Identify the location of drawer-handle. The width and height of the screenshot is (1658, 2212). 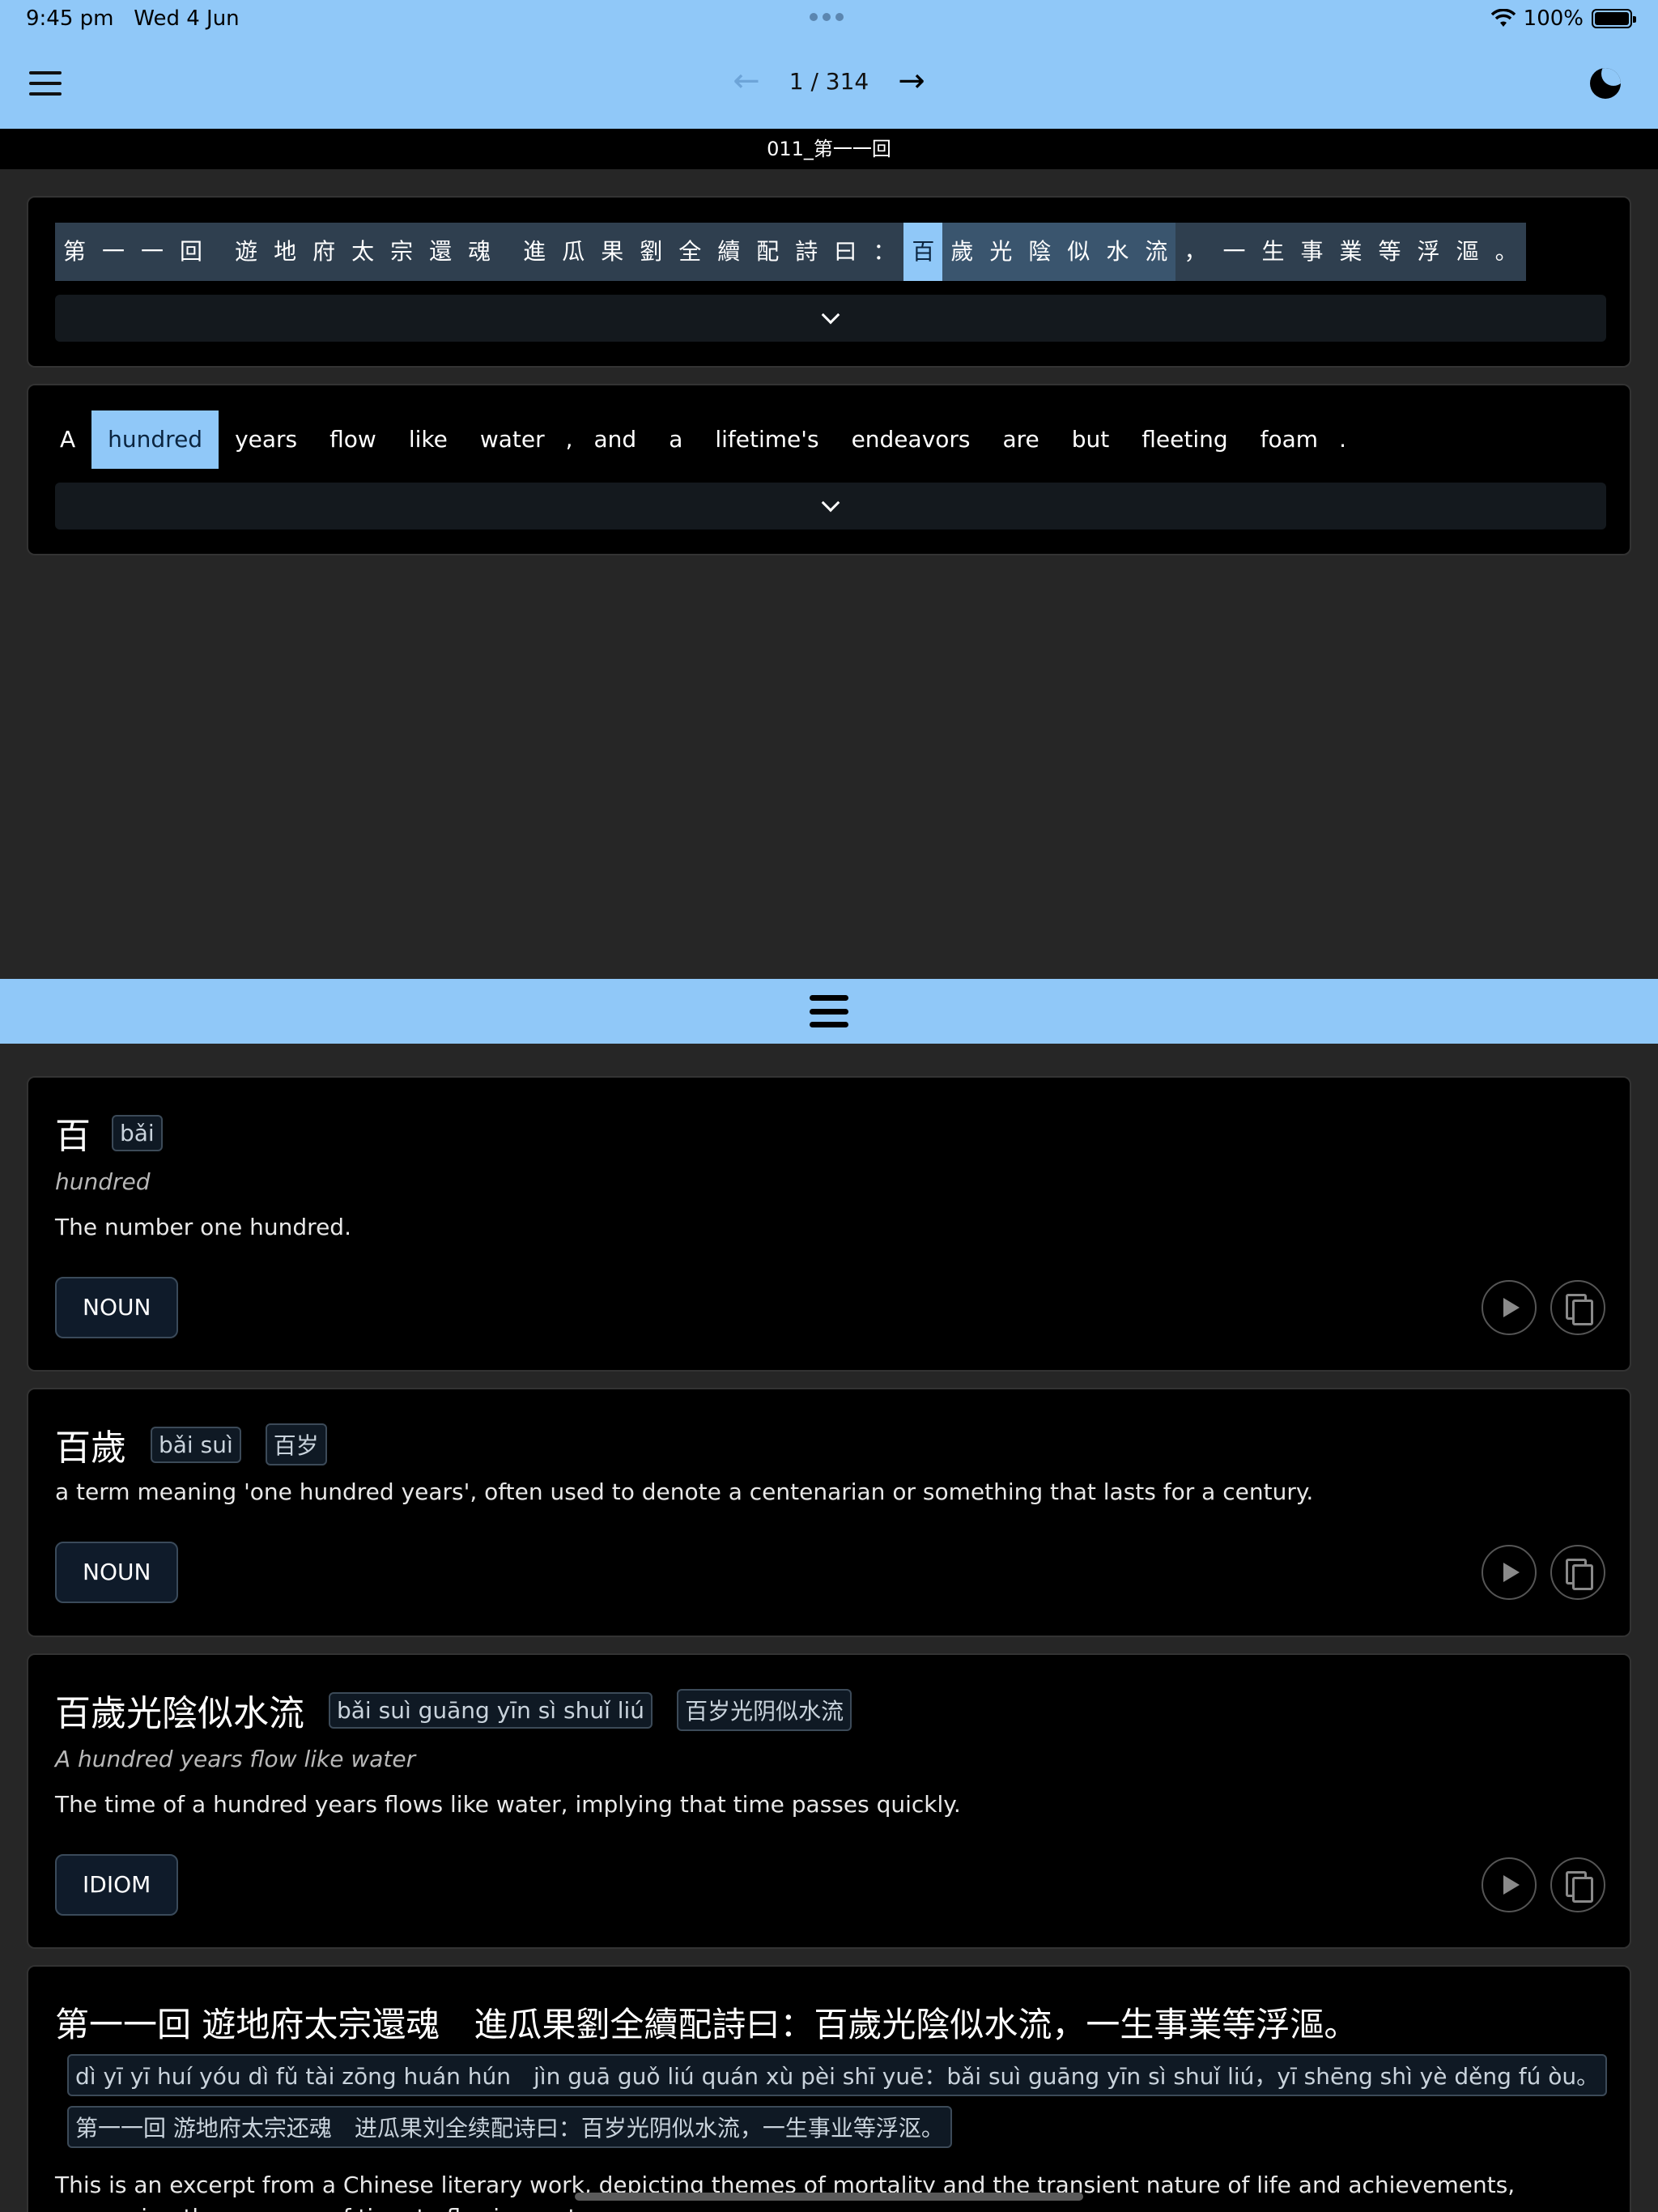
(829, 1011).